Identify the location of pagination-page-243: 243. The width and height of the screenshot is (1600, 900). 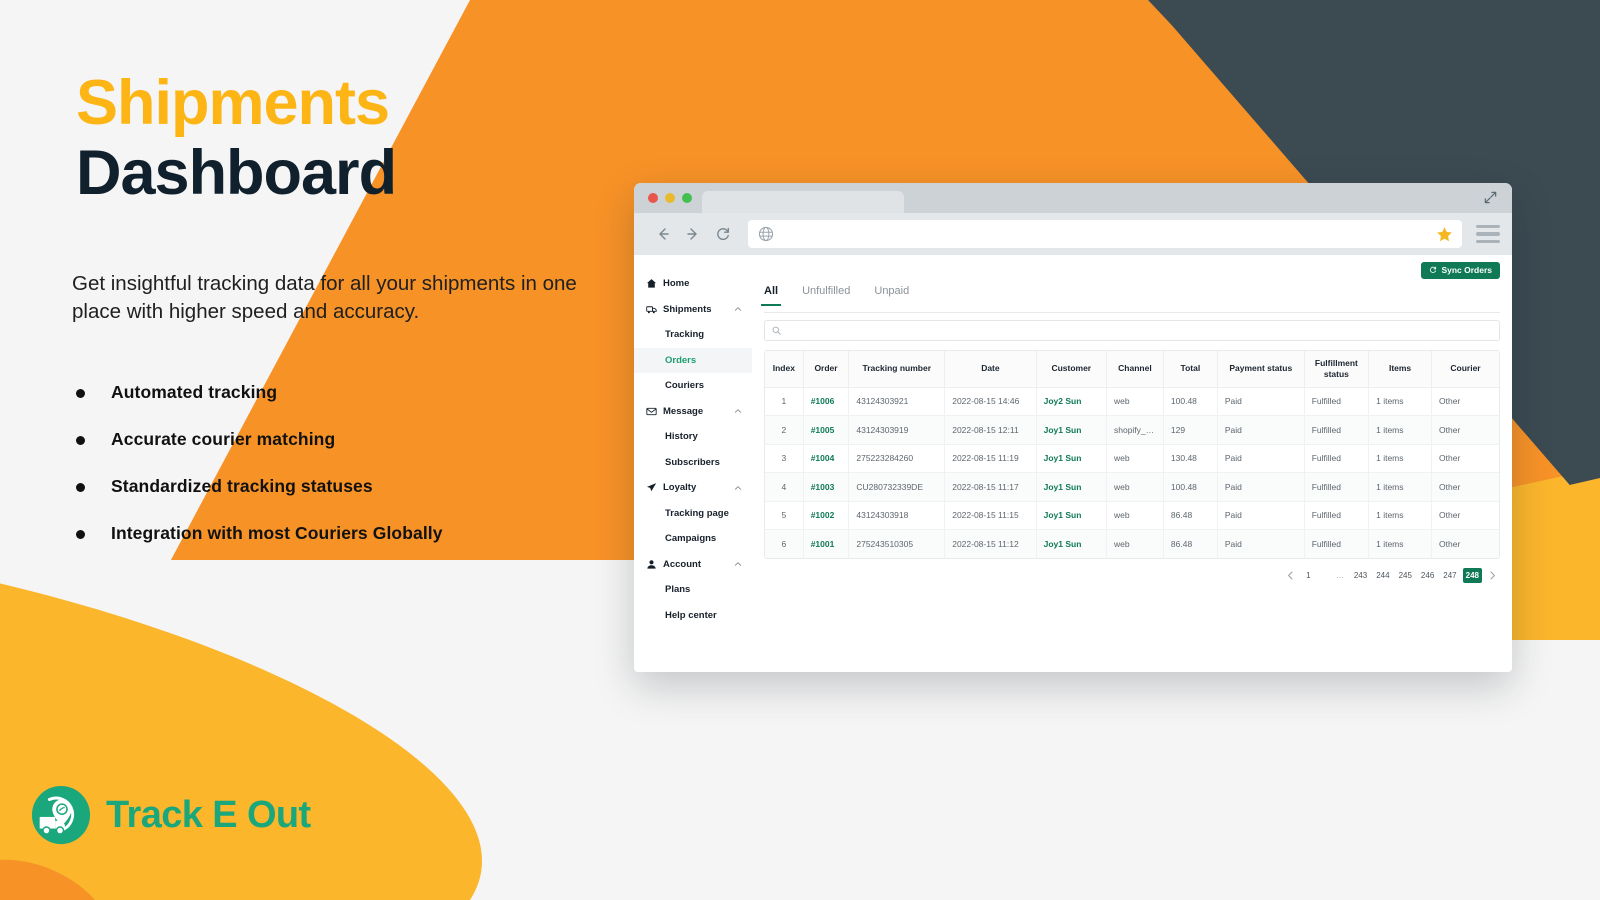
(1360, 575).